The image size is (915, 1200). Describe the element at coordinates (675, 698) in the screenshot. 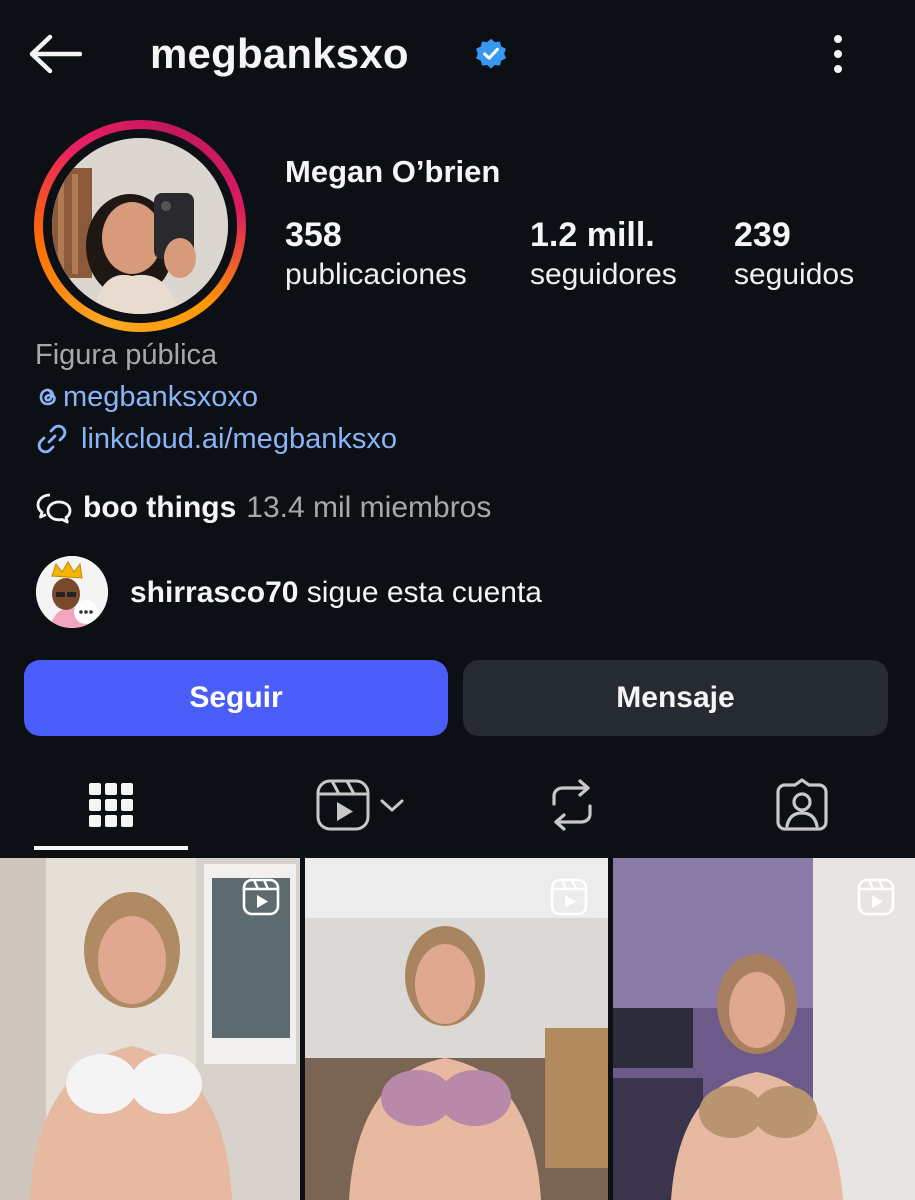

I see `message-button: Mensaje` at that location.